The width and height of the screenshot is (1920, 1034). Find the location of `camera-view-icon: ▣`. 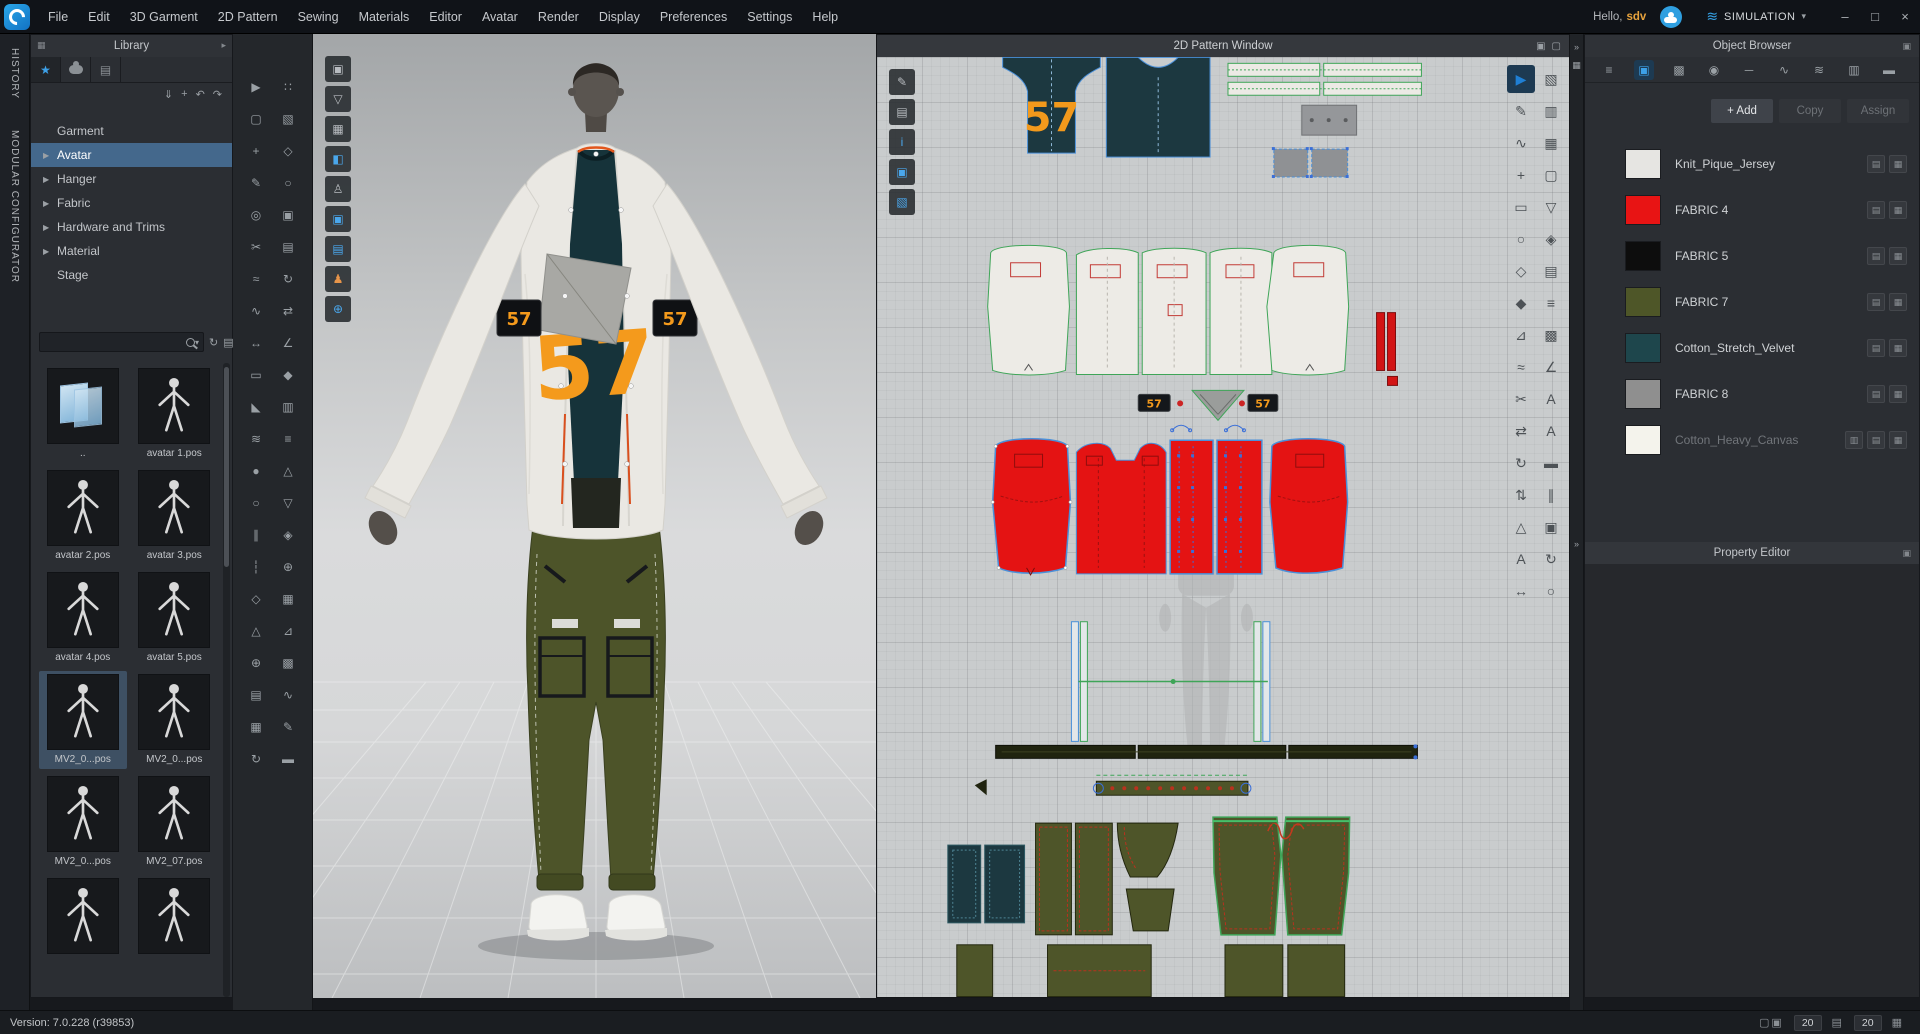

camera-view-icon: ▣ is located at coordinates (338, 69).